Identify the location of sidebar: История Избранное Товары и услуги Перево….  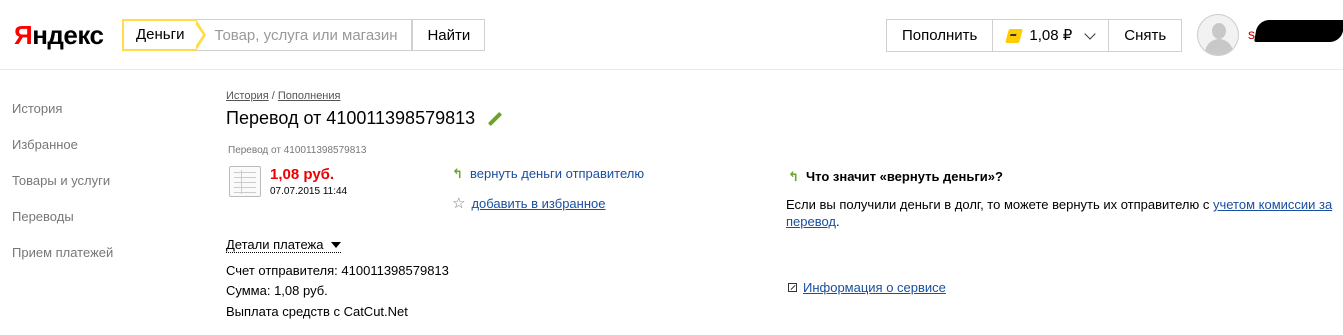
(62, 190).